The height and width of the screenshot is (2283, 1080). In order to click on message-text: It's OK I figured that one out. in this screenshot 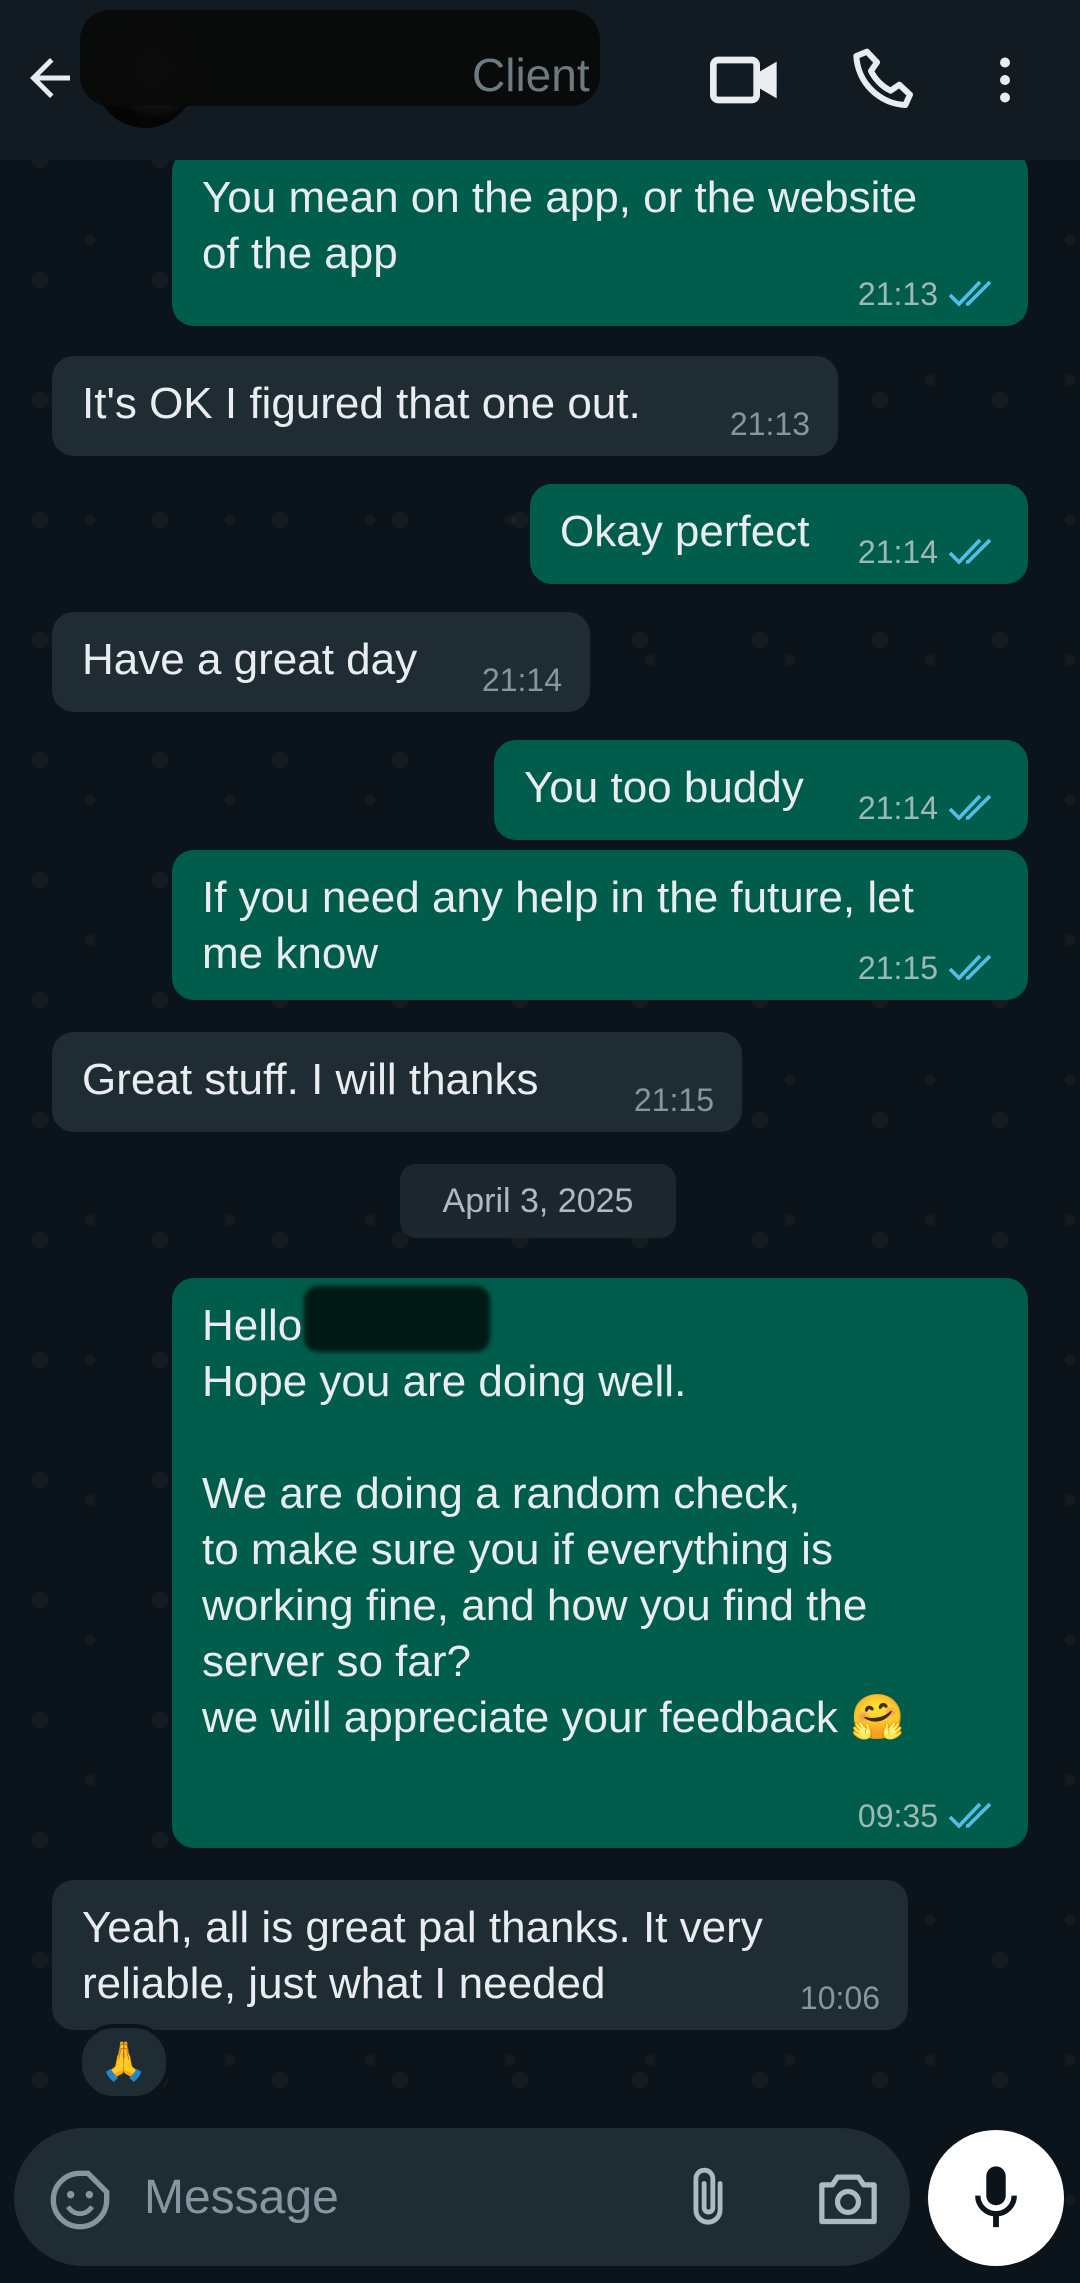, I will do `click(361, 403)`.